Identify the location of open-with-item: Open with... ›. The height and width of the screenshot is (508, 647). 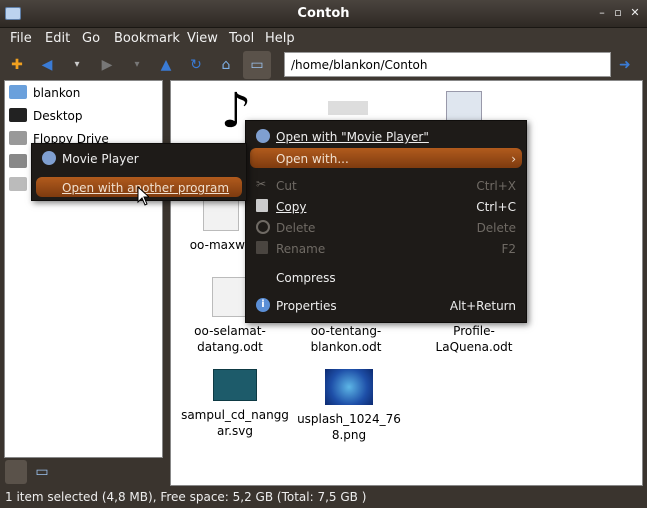
(386, 158).